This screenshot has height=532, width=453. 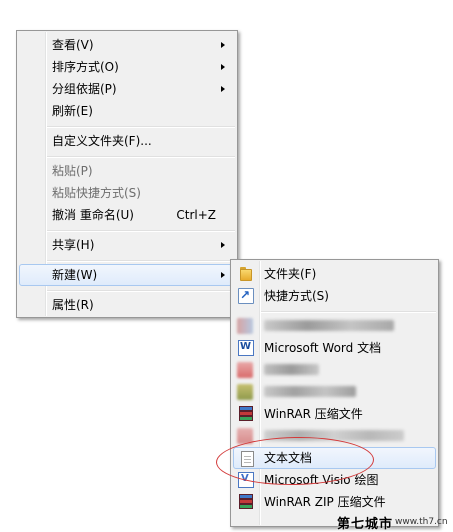 I want to click on menu-item-label: WinRAR 压缩文件, so click(x=313, y=414).